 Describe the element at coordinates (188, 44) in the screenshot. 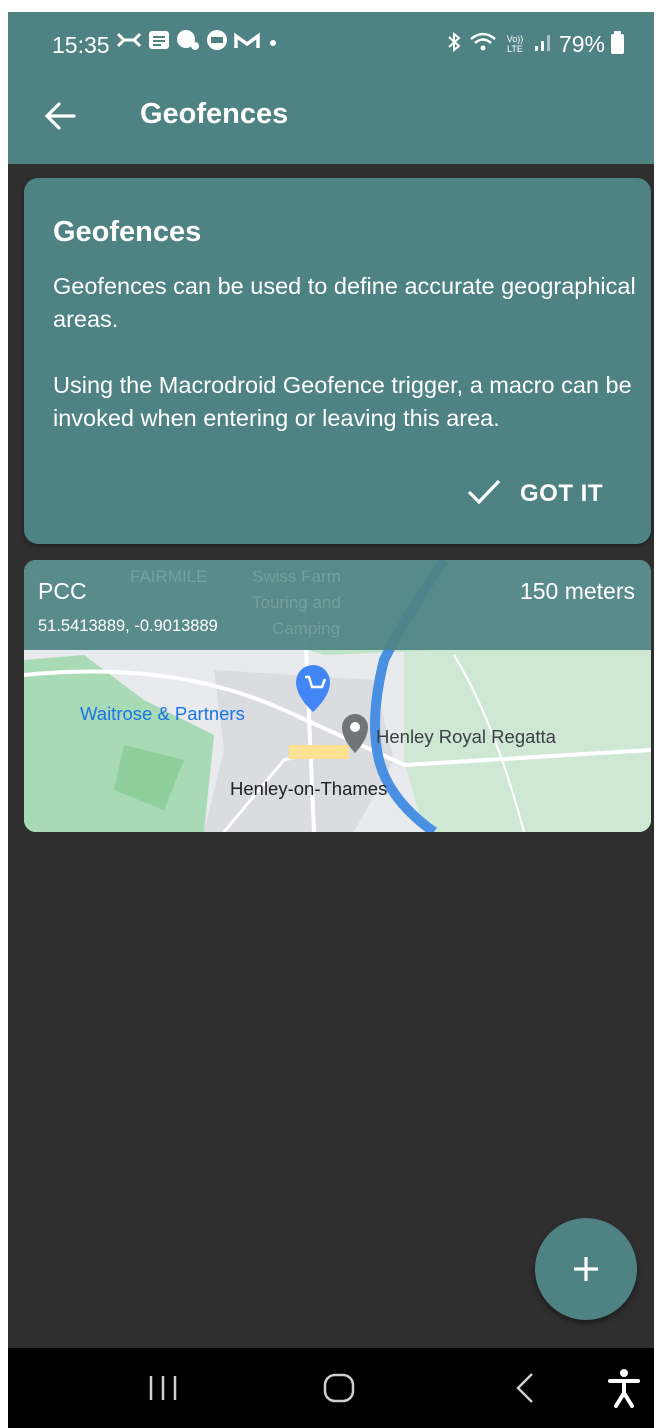

I see `chat-icon` at that location.